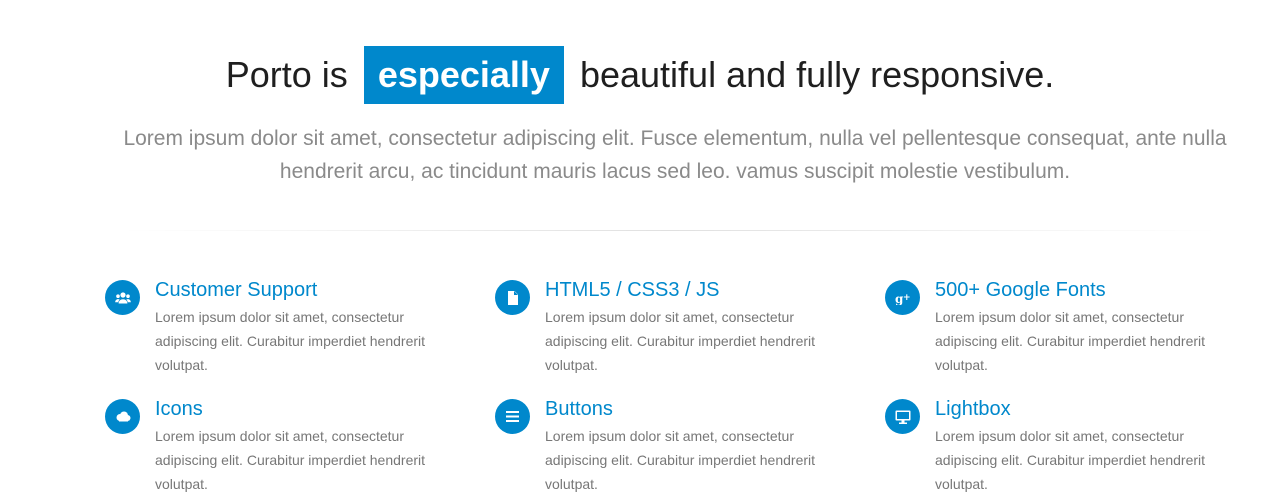 The width and height of the screenshot is (1280, 500). Describe the element at coordinates (179, 409) in the screenshot. I see `feature-title: Icons` at that location.